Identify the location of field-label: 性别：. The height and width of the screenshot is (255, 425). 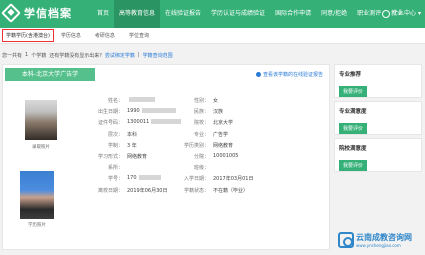
(201, 101).